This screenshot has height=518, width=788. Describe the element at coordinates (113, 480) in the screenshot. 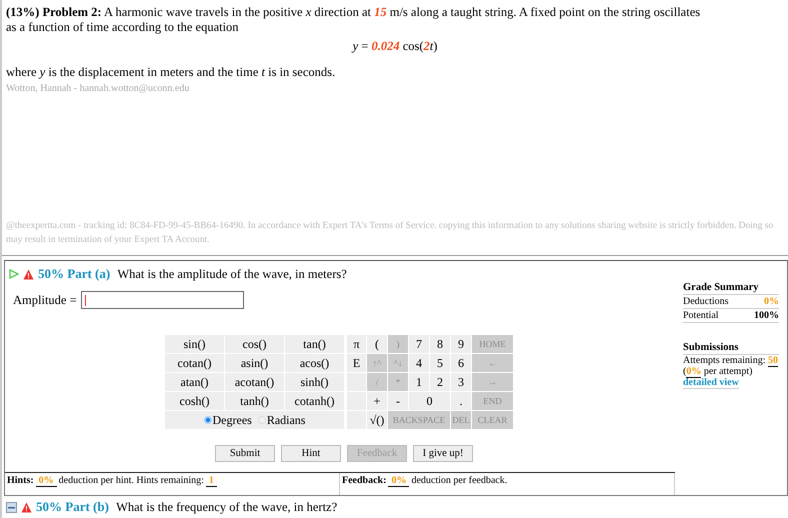

I see `hints-text: Hints: 0% deduction per hint. Hints remaining: 1` at that location.